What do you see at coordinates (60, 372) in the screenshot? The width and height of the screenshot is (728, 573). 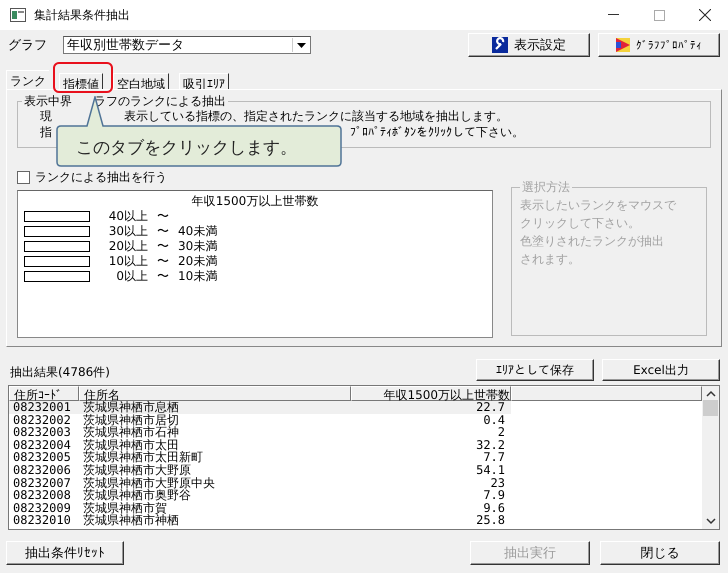 I see `results-label: 抽出結果(4786件)` at bounding box center [60, 372].